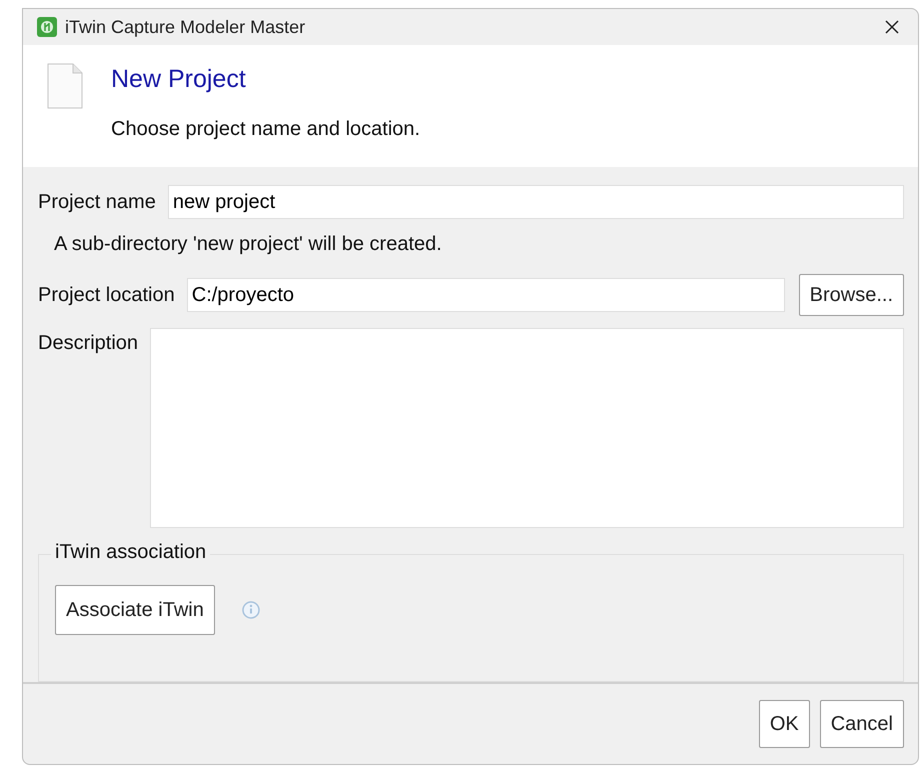 This screenshot has width=923, height=767. Describe the element at coordinates (862, 724) in the screenshot. I see `cancel-button: Cancel` at that location.